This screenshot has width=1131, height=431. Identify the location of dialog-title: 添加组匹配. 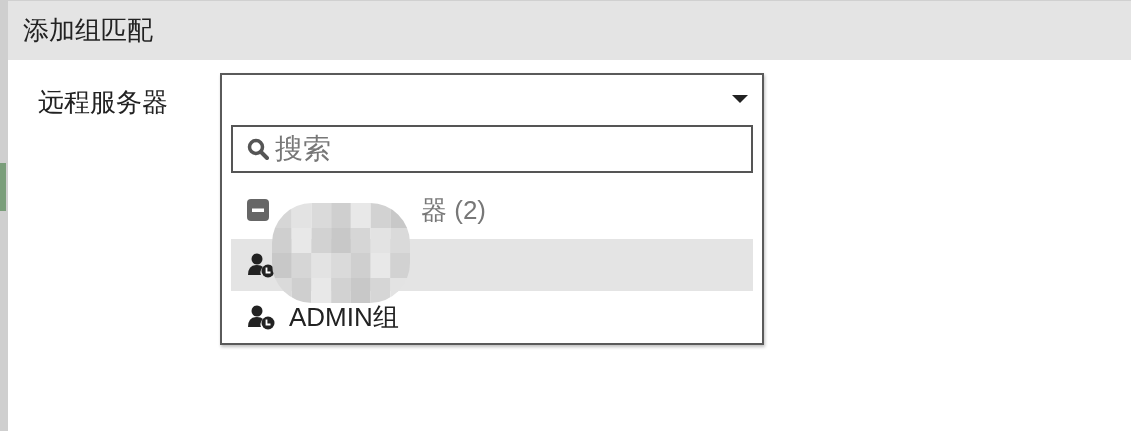
(88, 30).